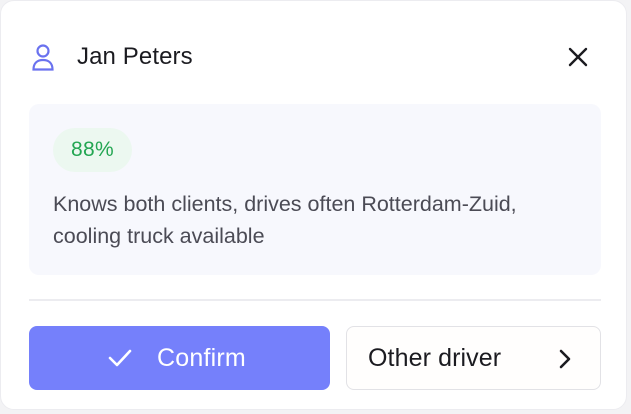 This screenshot has height=414, width=631. What do you see at coordinates (435, 357) in the screenshot?
I see `other-driver-label: Other driver` at bounding box center [435, 357].